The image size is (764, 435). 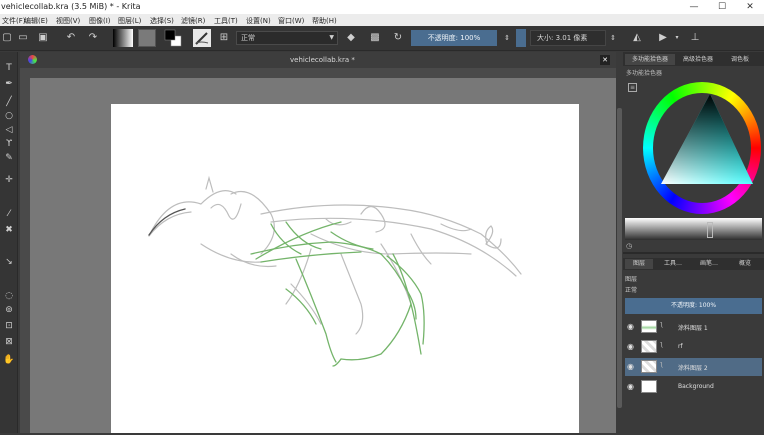 What do you see at coordinates (750, 7) in the screenshot?
I see `close-window-button: ✕` at bounding box center [750, 7].